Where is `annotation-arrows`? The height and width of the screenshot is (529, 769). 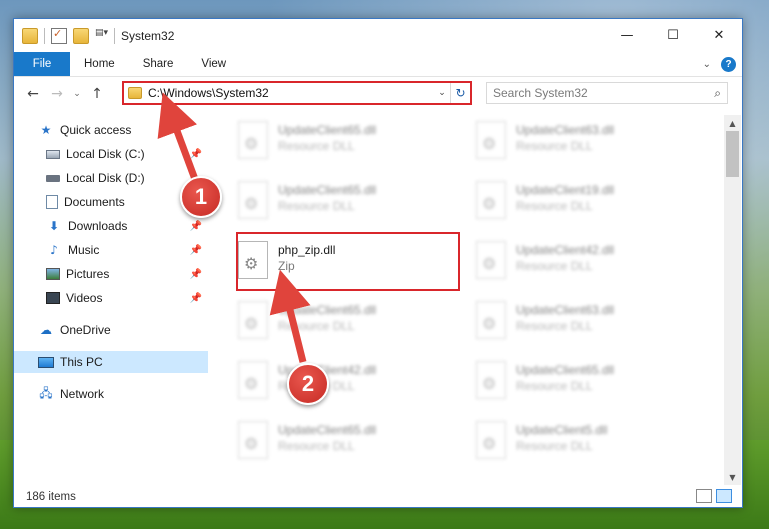
annotation-arrows is located at coordinates (234, 227).